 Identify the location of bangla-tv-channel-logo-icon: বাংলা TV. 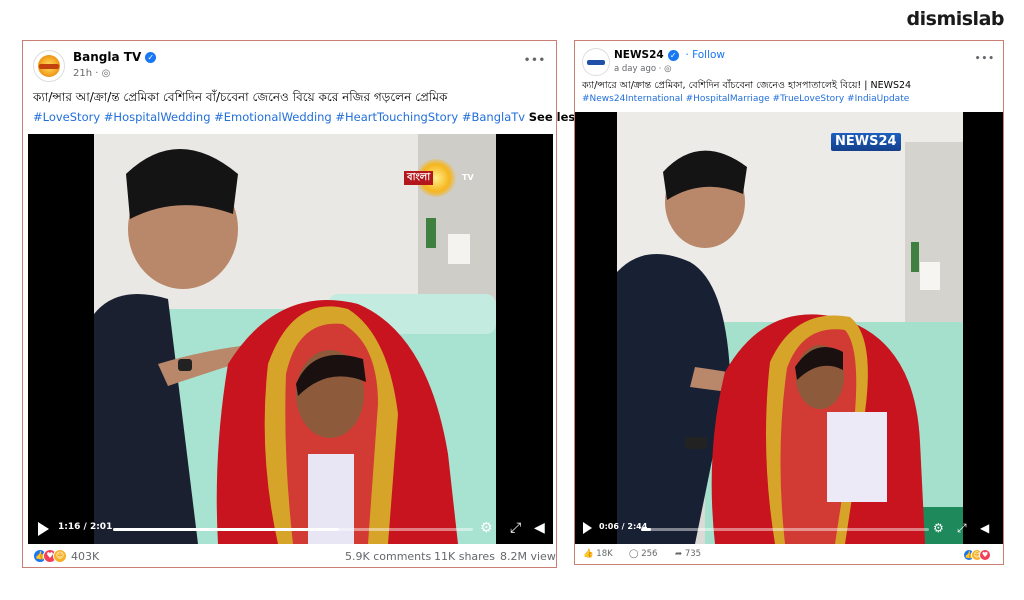
(441, 179).